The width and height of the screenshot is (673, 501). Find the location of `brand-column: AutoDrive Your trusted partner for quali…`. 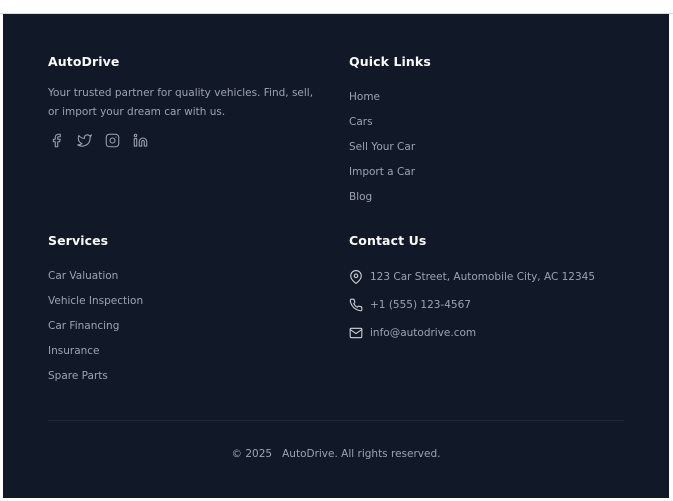

brand-column: AutoDrive Your trusted partner for quali… is located at coordinates (193, 101).